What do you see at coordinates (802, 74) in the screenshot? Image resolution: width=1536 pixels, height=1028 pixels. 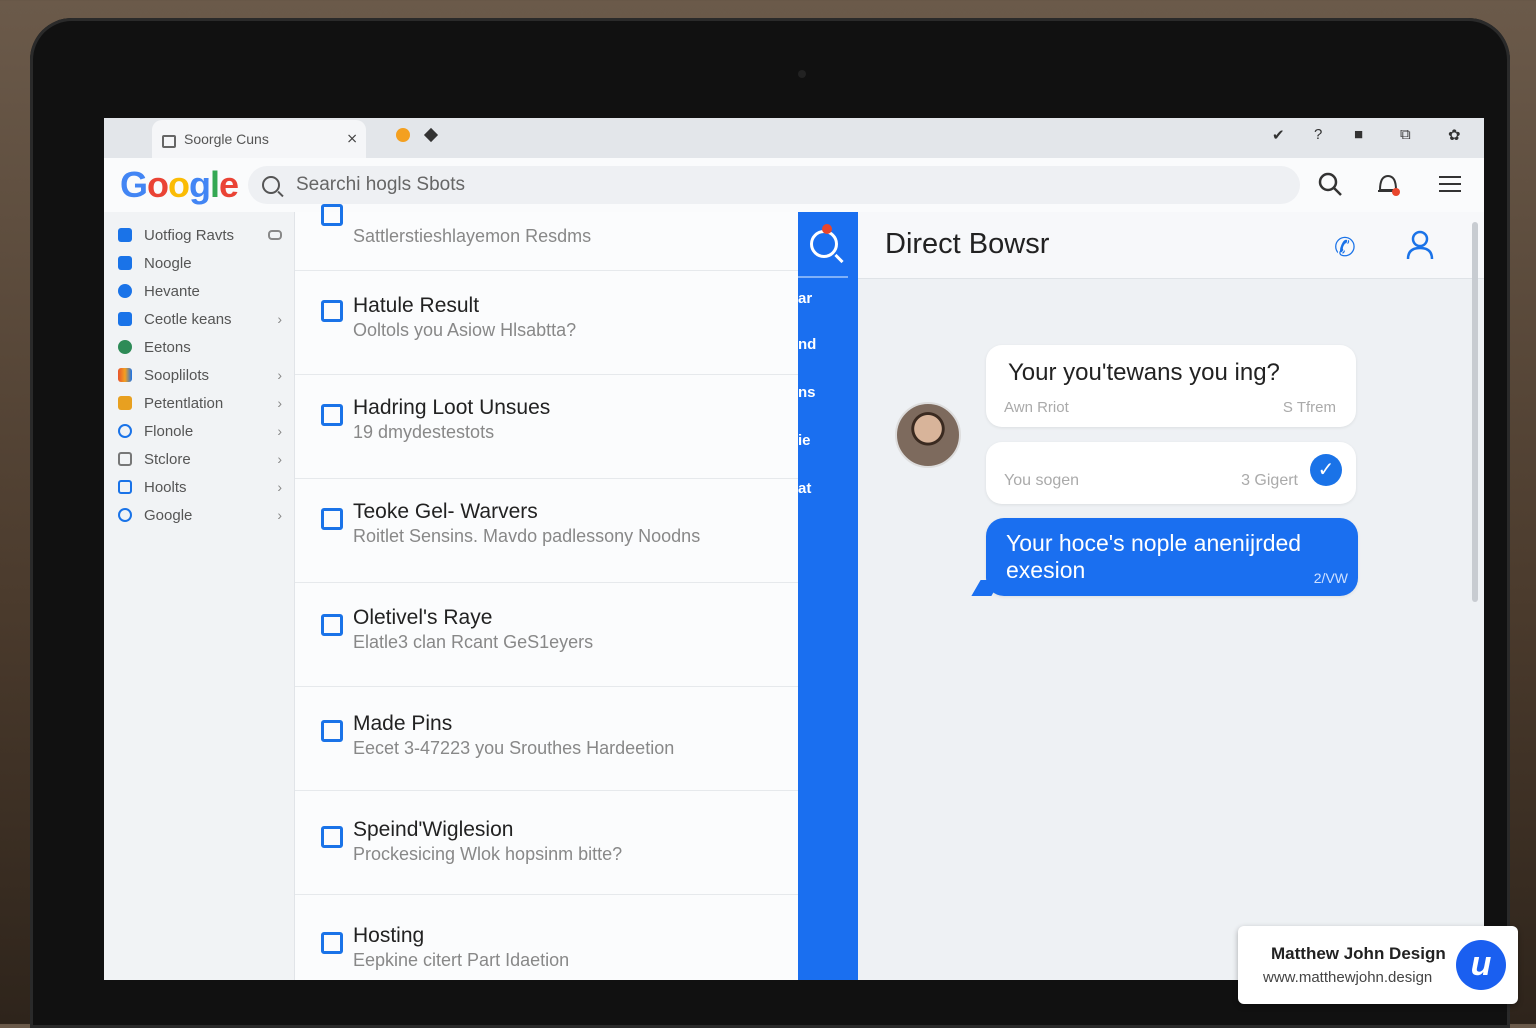 I see `webcam` at bounding box center [802, 74].